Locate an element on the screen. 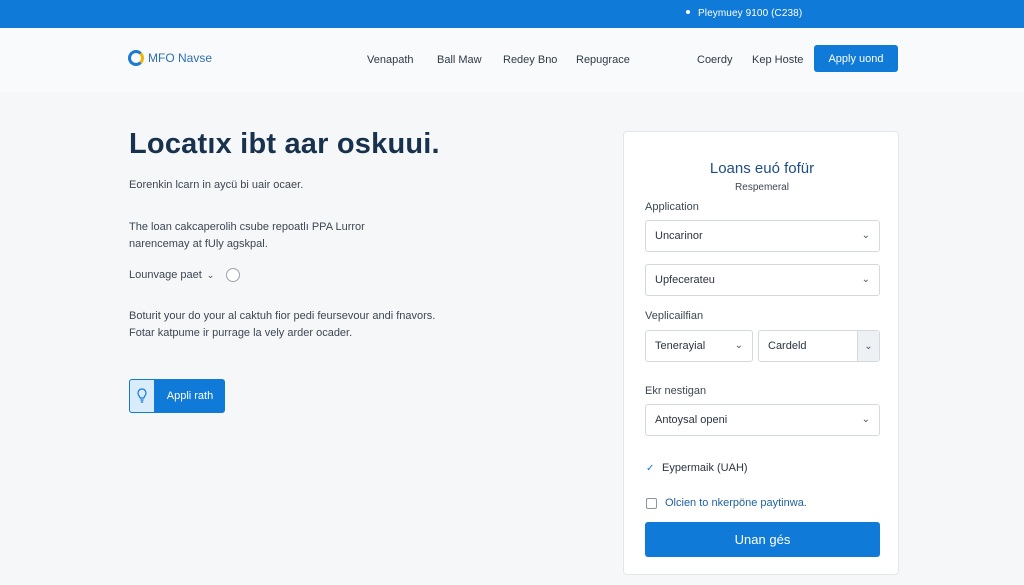 Image resolution: width=1024 pixels, height=585 pixels. select-value: Uncarinor is located at coordinates (679, 236).